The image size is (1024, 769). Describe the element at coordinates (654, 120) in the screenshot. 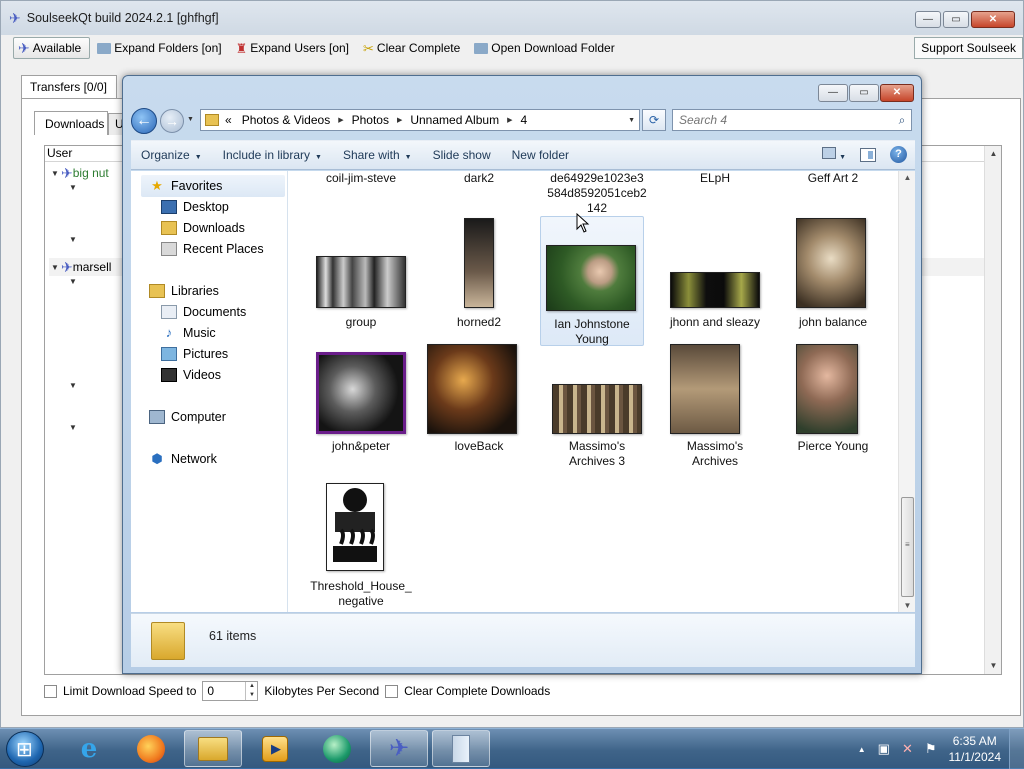

I see `refresh-button: ⟳` at that location.